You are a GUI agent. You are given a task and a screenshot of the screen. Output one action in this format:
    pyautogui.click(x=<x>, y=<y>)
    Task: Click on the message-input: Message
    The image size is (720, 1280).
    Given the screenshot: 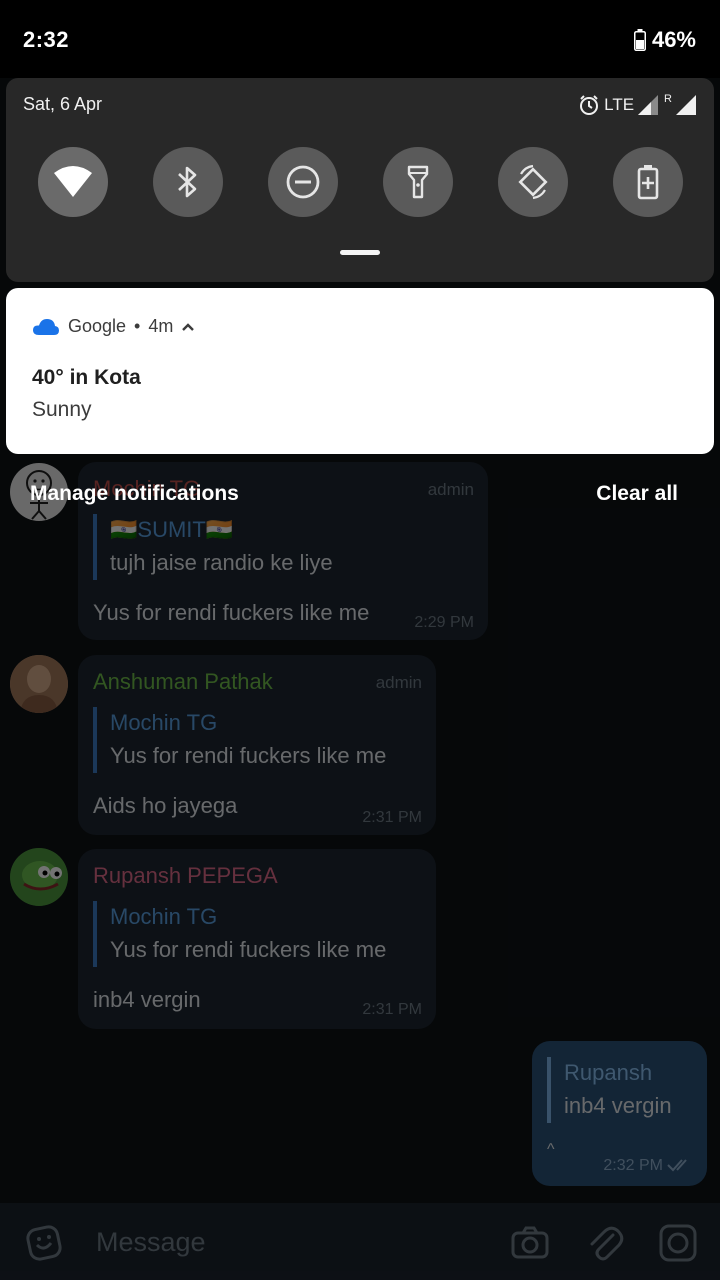 What is the action you would take?
    pyautogui.click(x=151, y=1242)
    